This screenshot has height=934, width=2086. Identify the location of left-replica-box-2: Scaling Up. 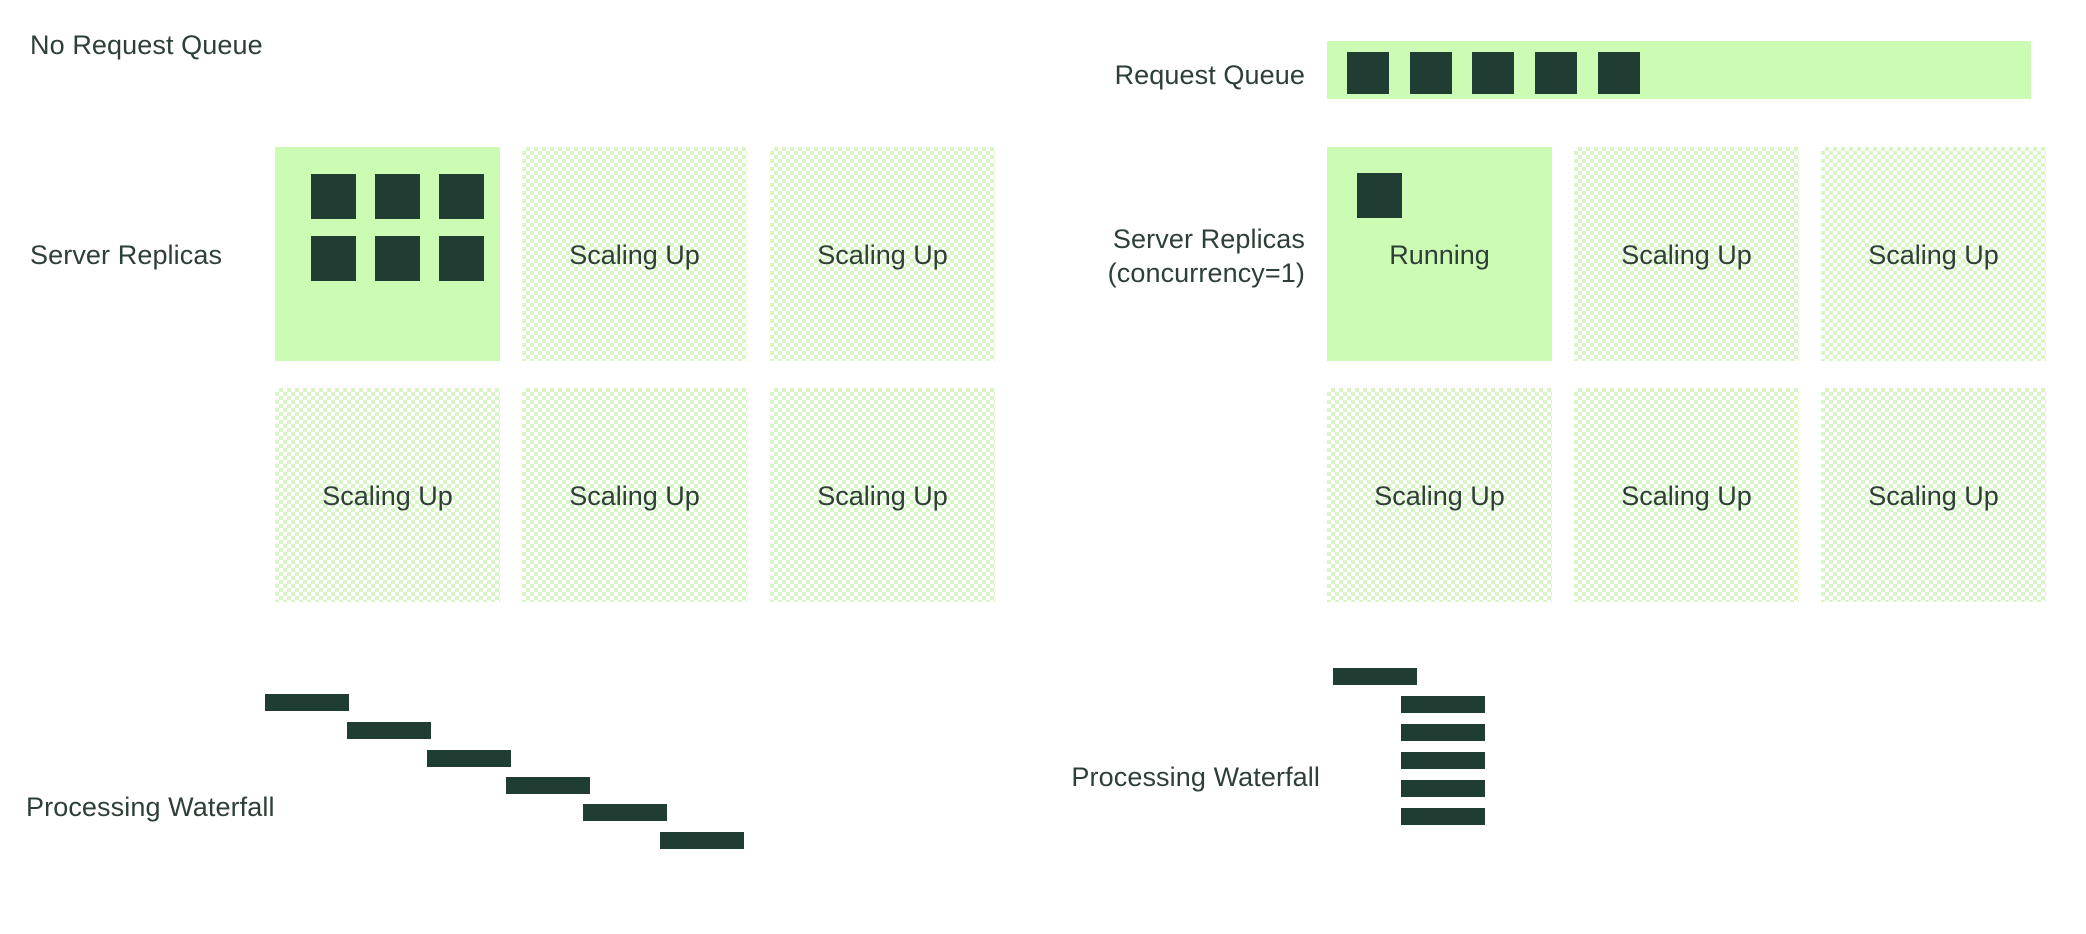
(634, 254).